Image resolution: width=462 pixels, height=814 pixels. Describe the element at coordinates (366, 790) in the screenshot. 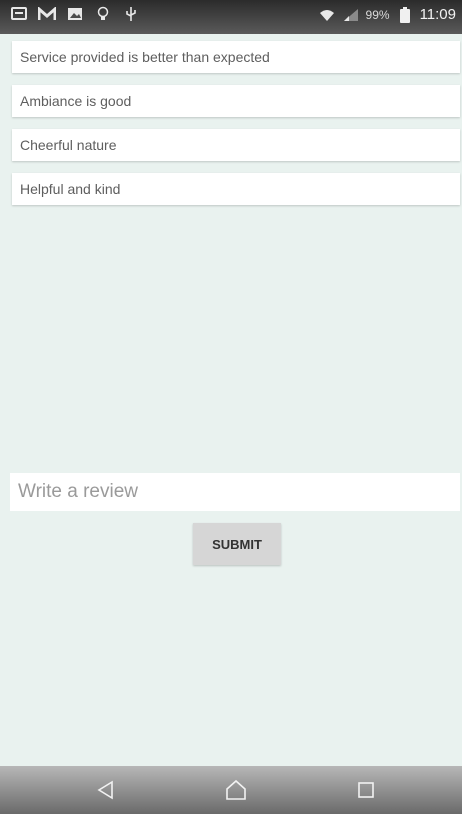

I see `recents-icon` at that location.